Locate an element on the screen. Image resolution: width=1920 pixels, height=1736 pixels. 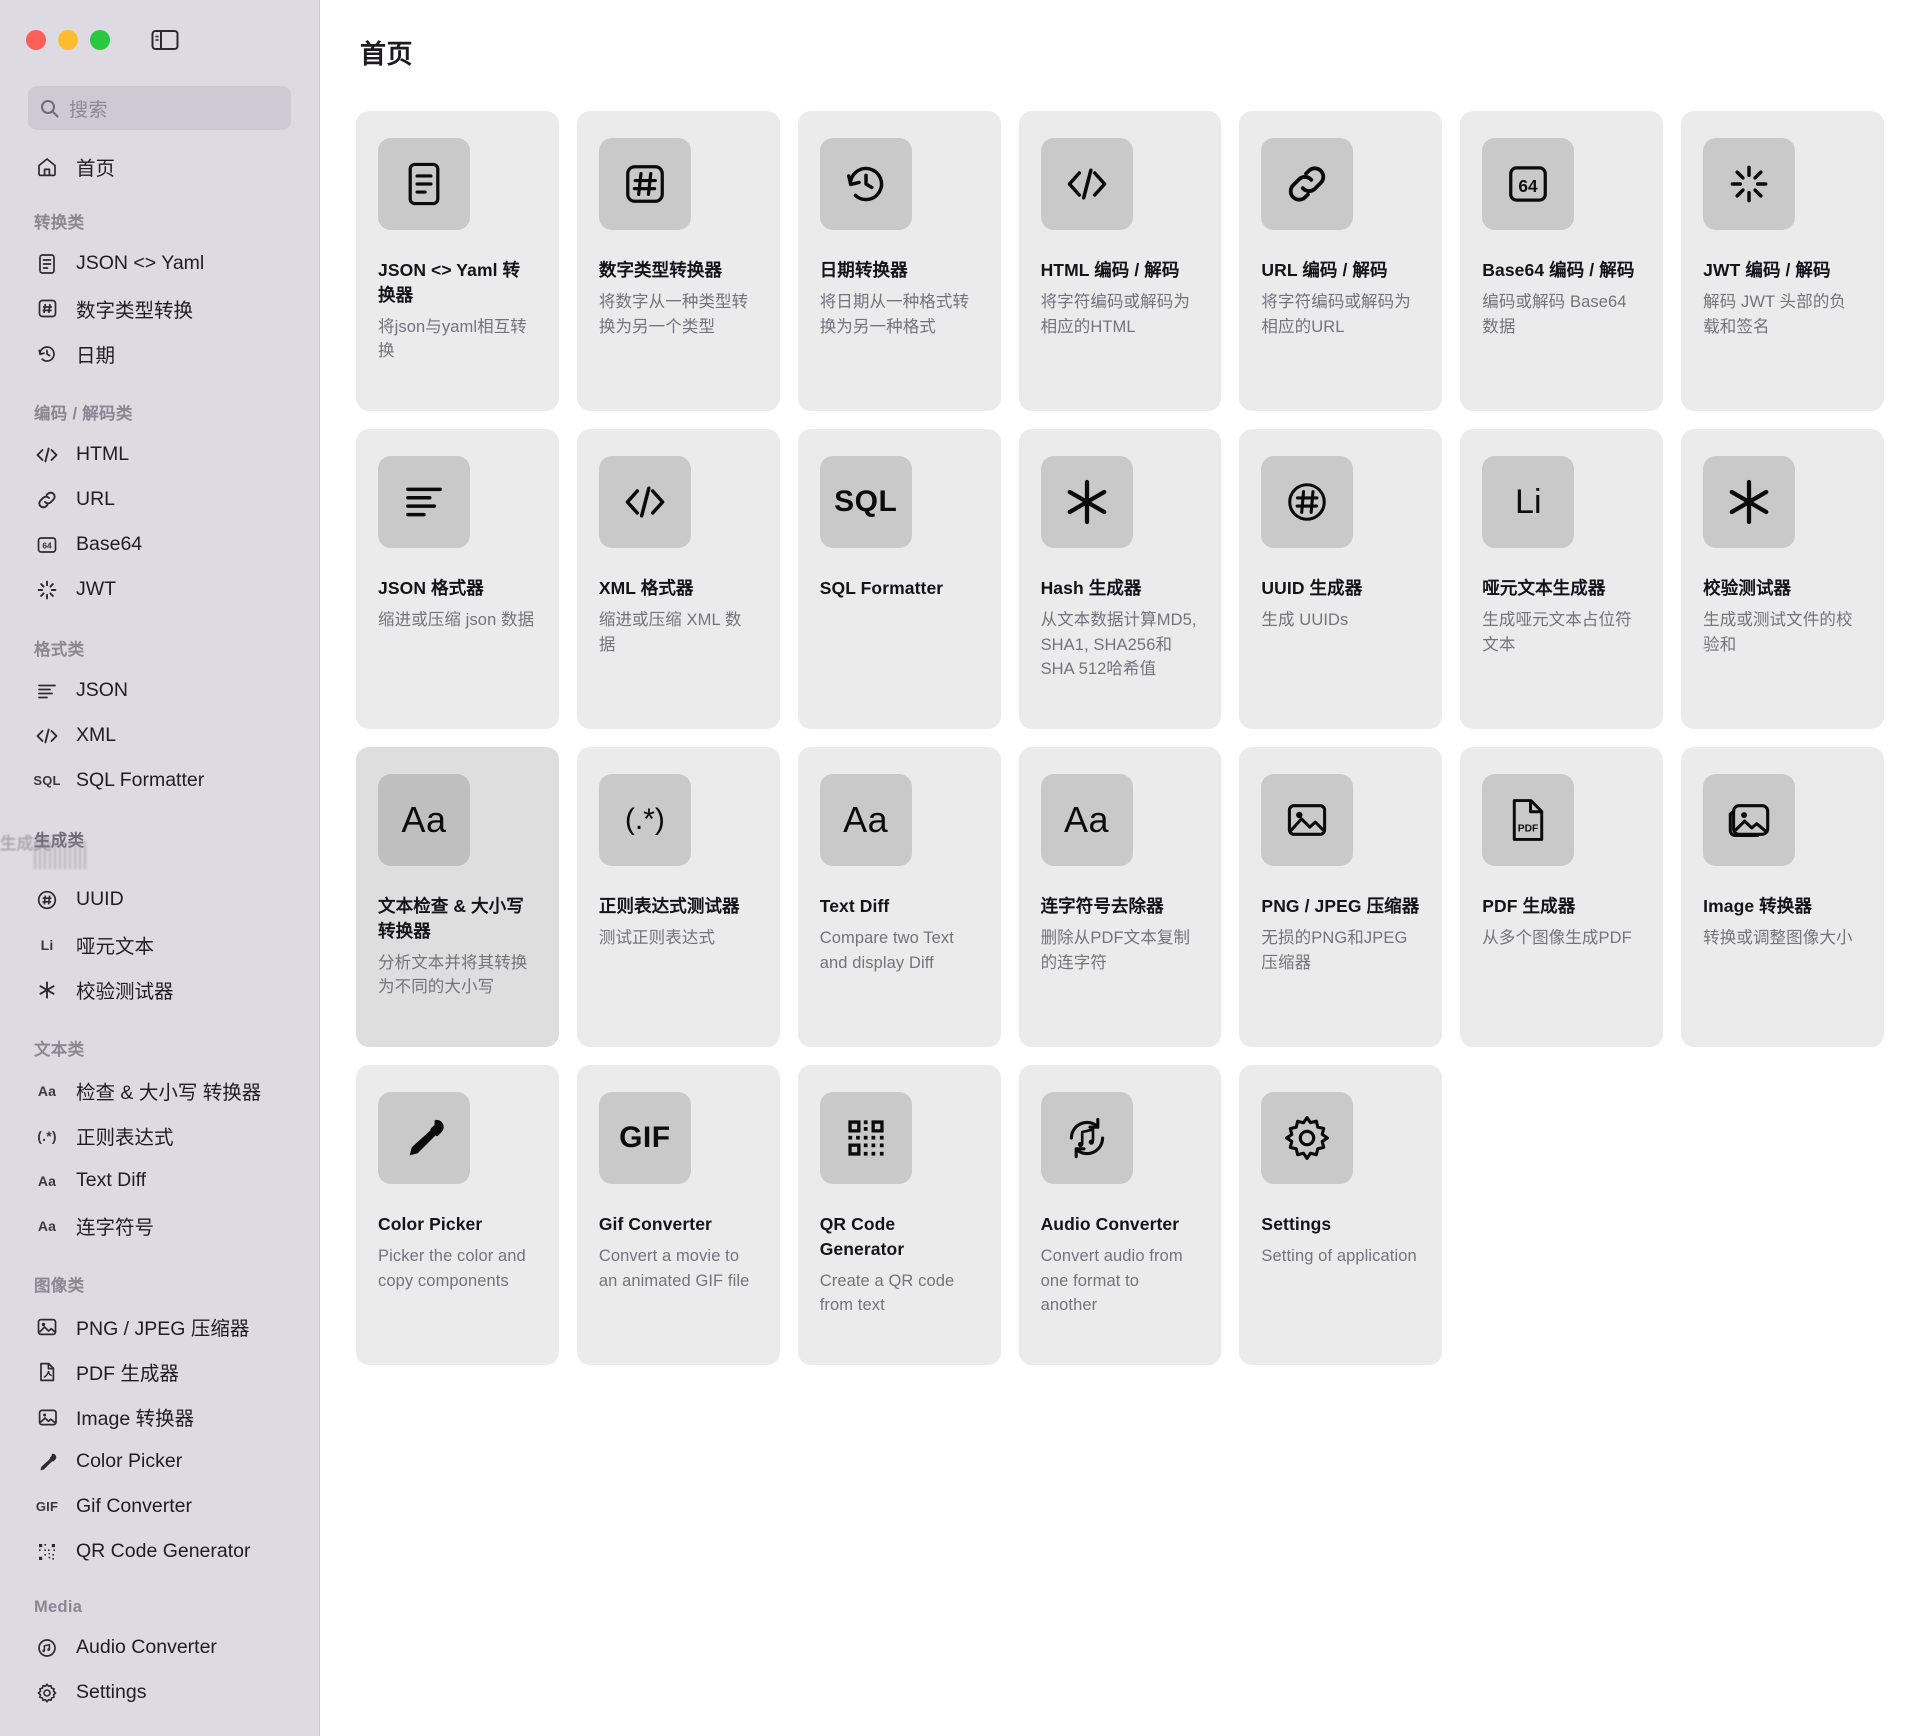
tool-card: URL 编码 / 解码 将字符编码或解码为相应的URL is located at coordinates (1341, 261).